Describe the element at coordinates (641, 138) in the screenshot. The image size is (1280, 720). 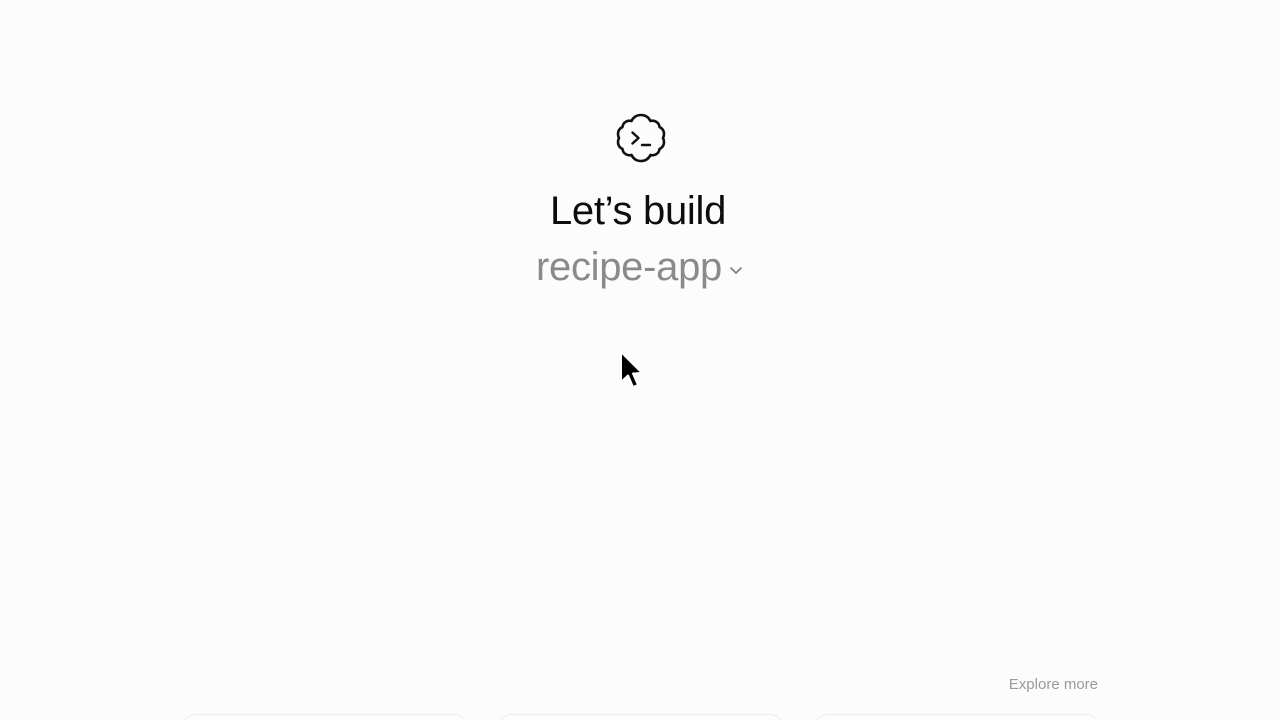
I see `terminal-cloud-icon` at that location.